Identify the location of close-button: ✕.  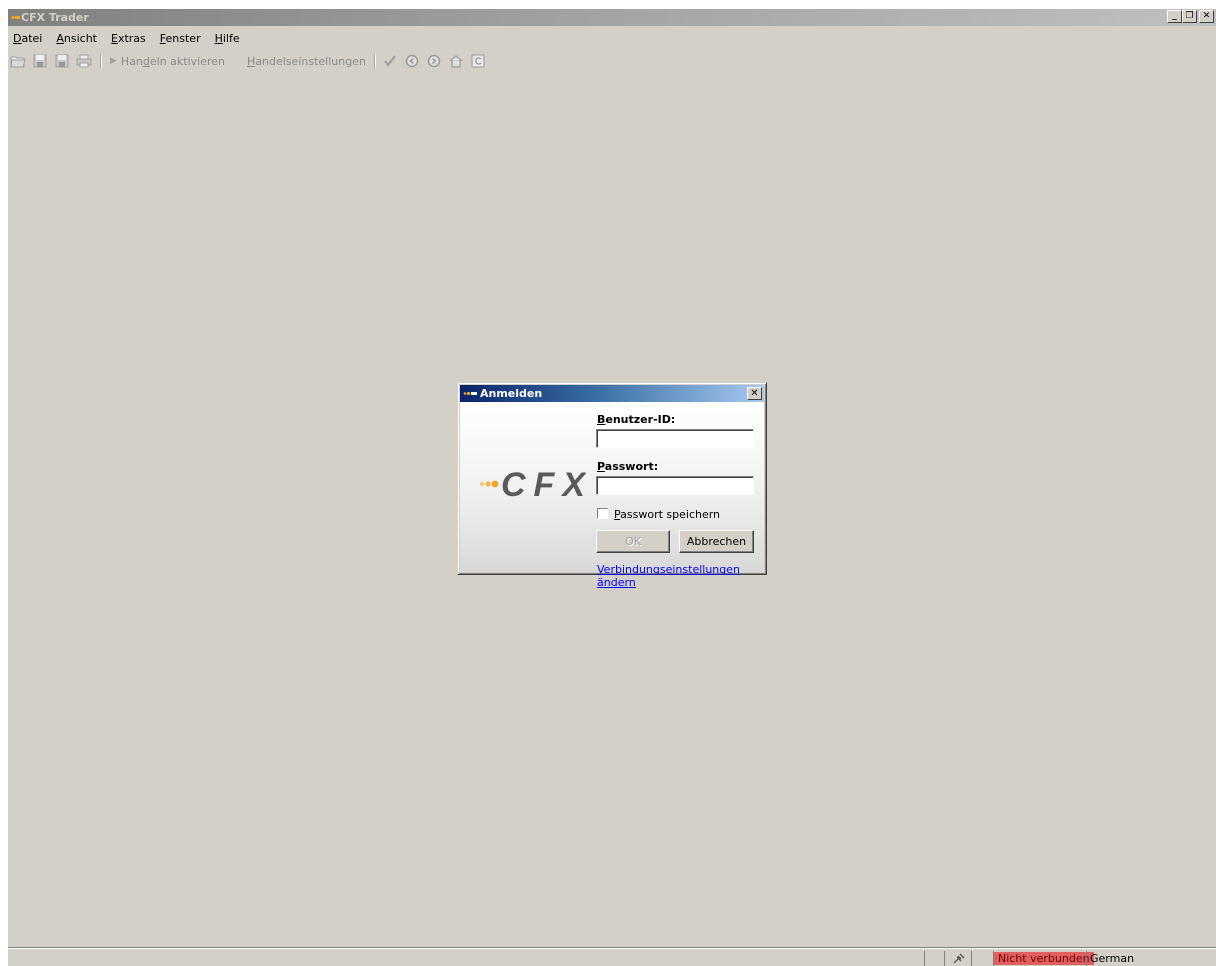
(1206, 16).